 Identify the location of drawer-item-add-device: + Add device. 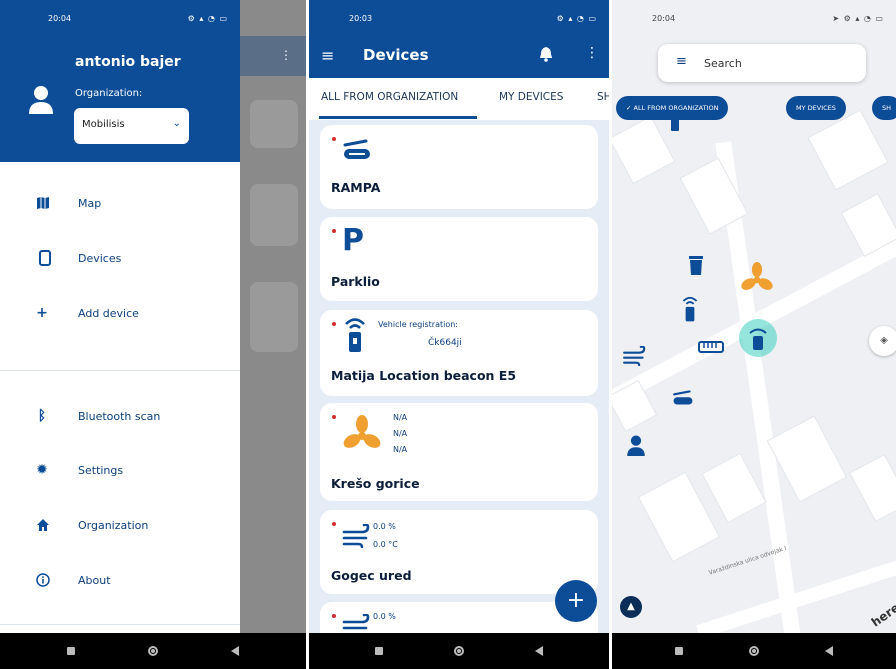
(120, 313).